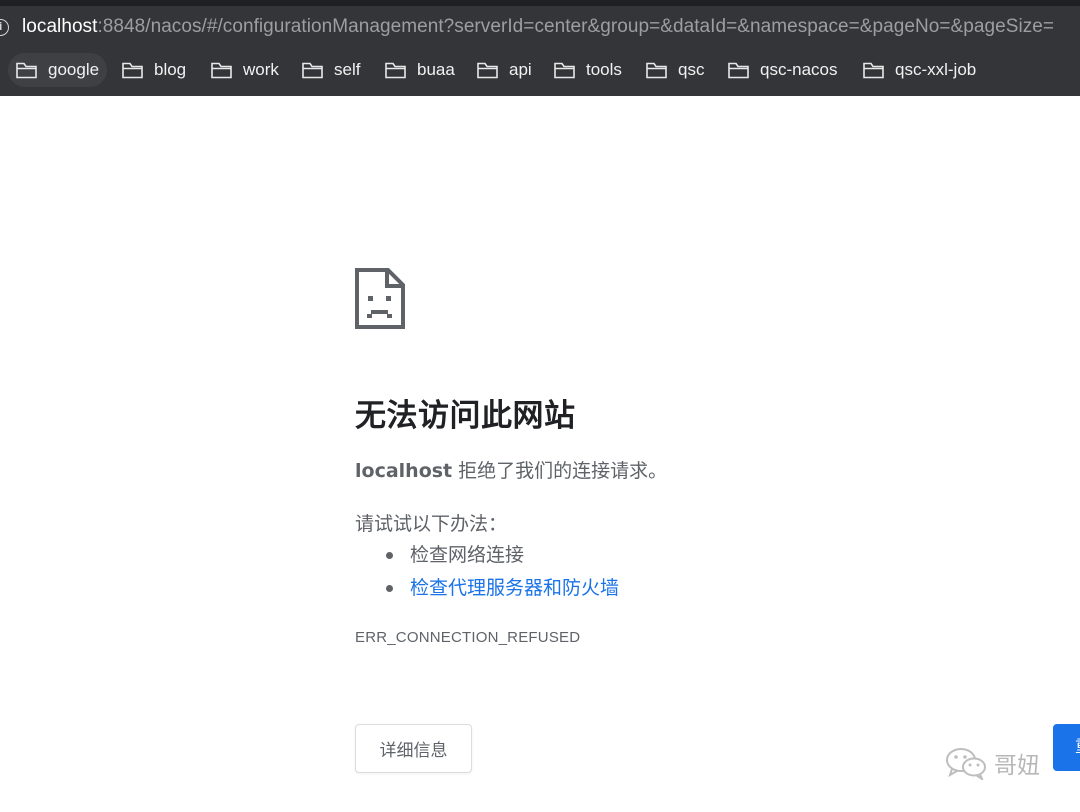 This screenshot has height=812, width=1080. What do you see at coordinates (540, 3) in the screenshot?
I see `top-strip` at bounding box center [540, 3].